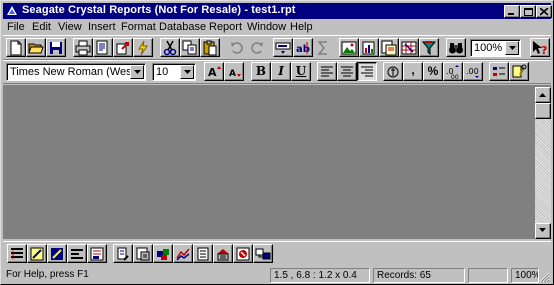 The image size is (554, 285). I want to click on currency-button, so click(393, 71).